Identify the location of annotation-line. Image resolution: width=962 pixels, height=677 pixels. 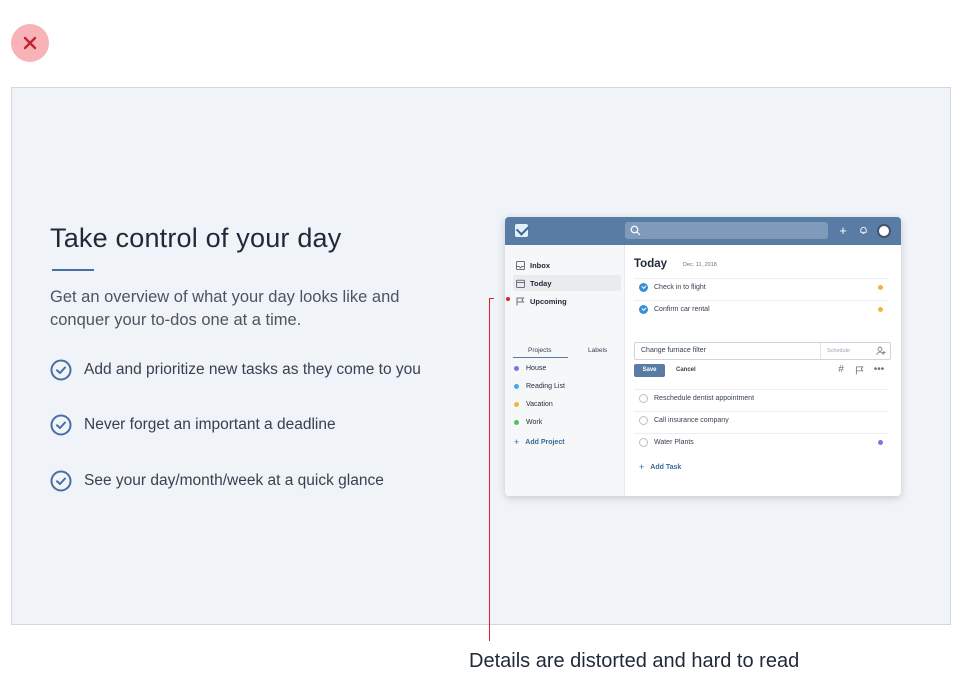
(489, 469).